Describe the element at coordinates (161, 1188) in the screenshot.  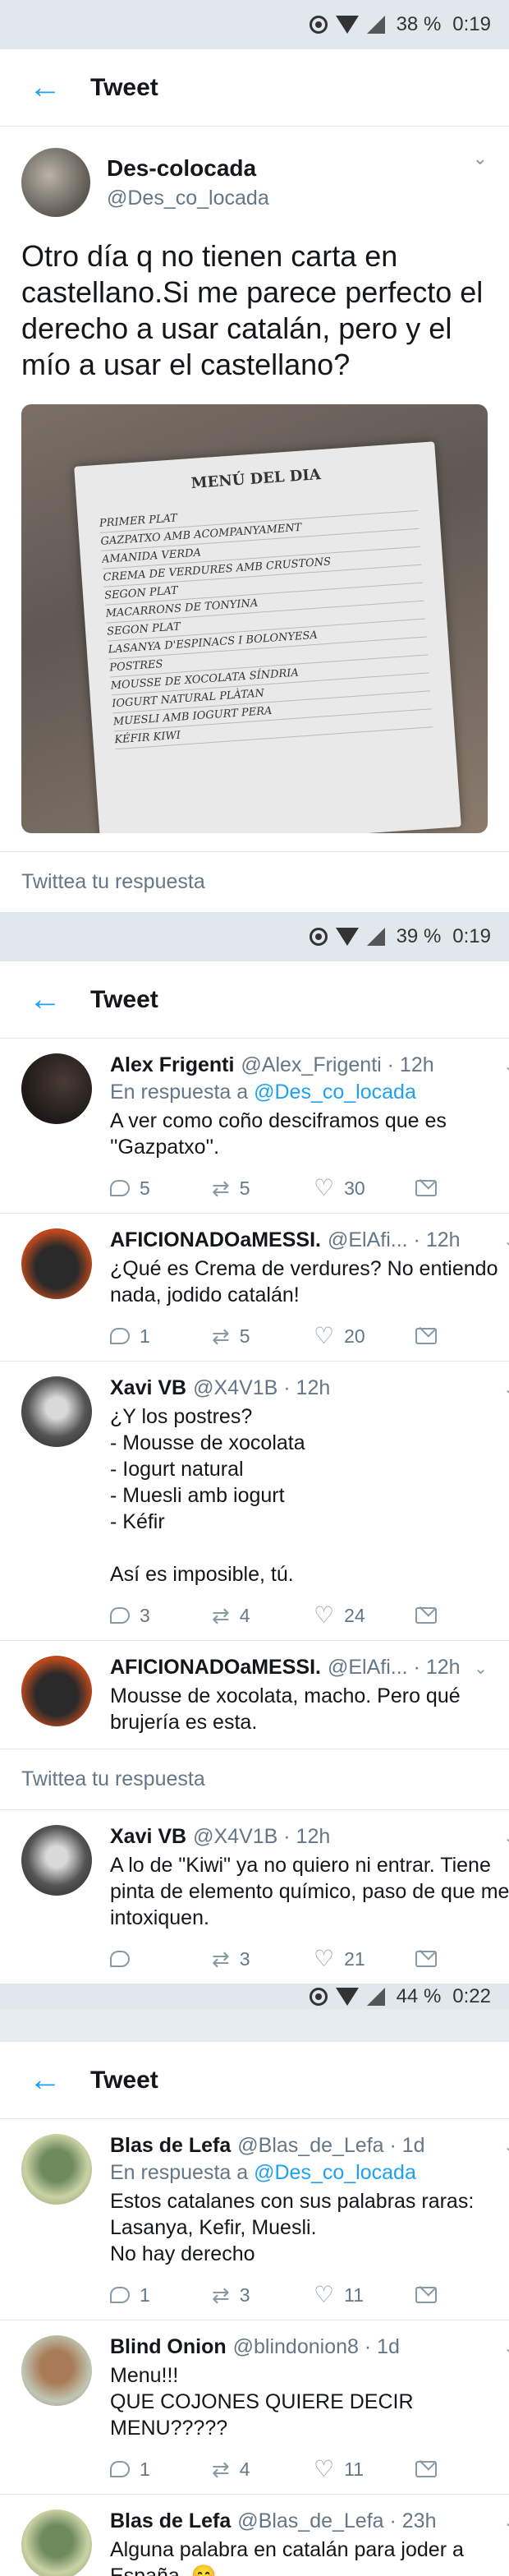
I see `reply-button: 5` at that location.